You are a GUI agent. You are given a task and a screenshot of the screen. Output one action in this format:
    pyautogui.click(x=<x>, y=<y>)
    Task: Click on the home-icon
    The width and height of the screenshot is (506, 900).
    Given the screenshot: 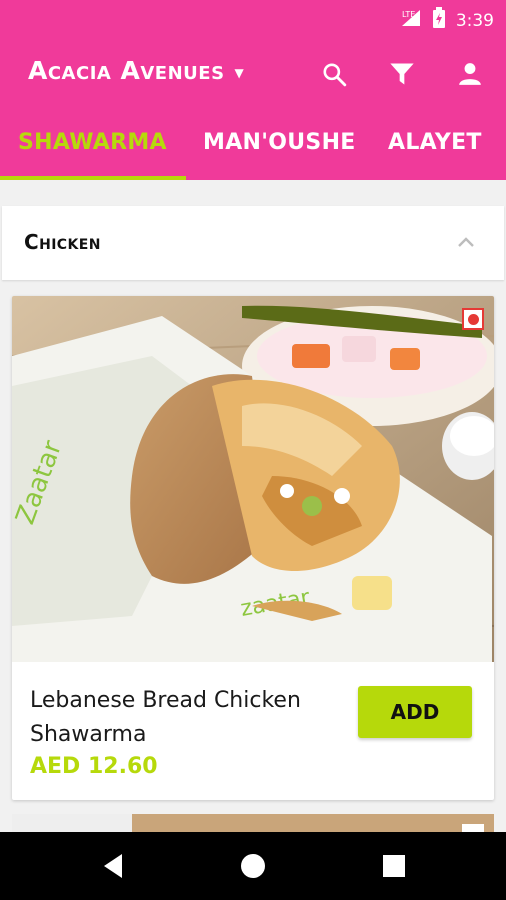 What is the action you would take?
    pyautogui.click(x=253, y=866)
    